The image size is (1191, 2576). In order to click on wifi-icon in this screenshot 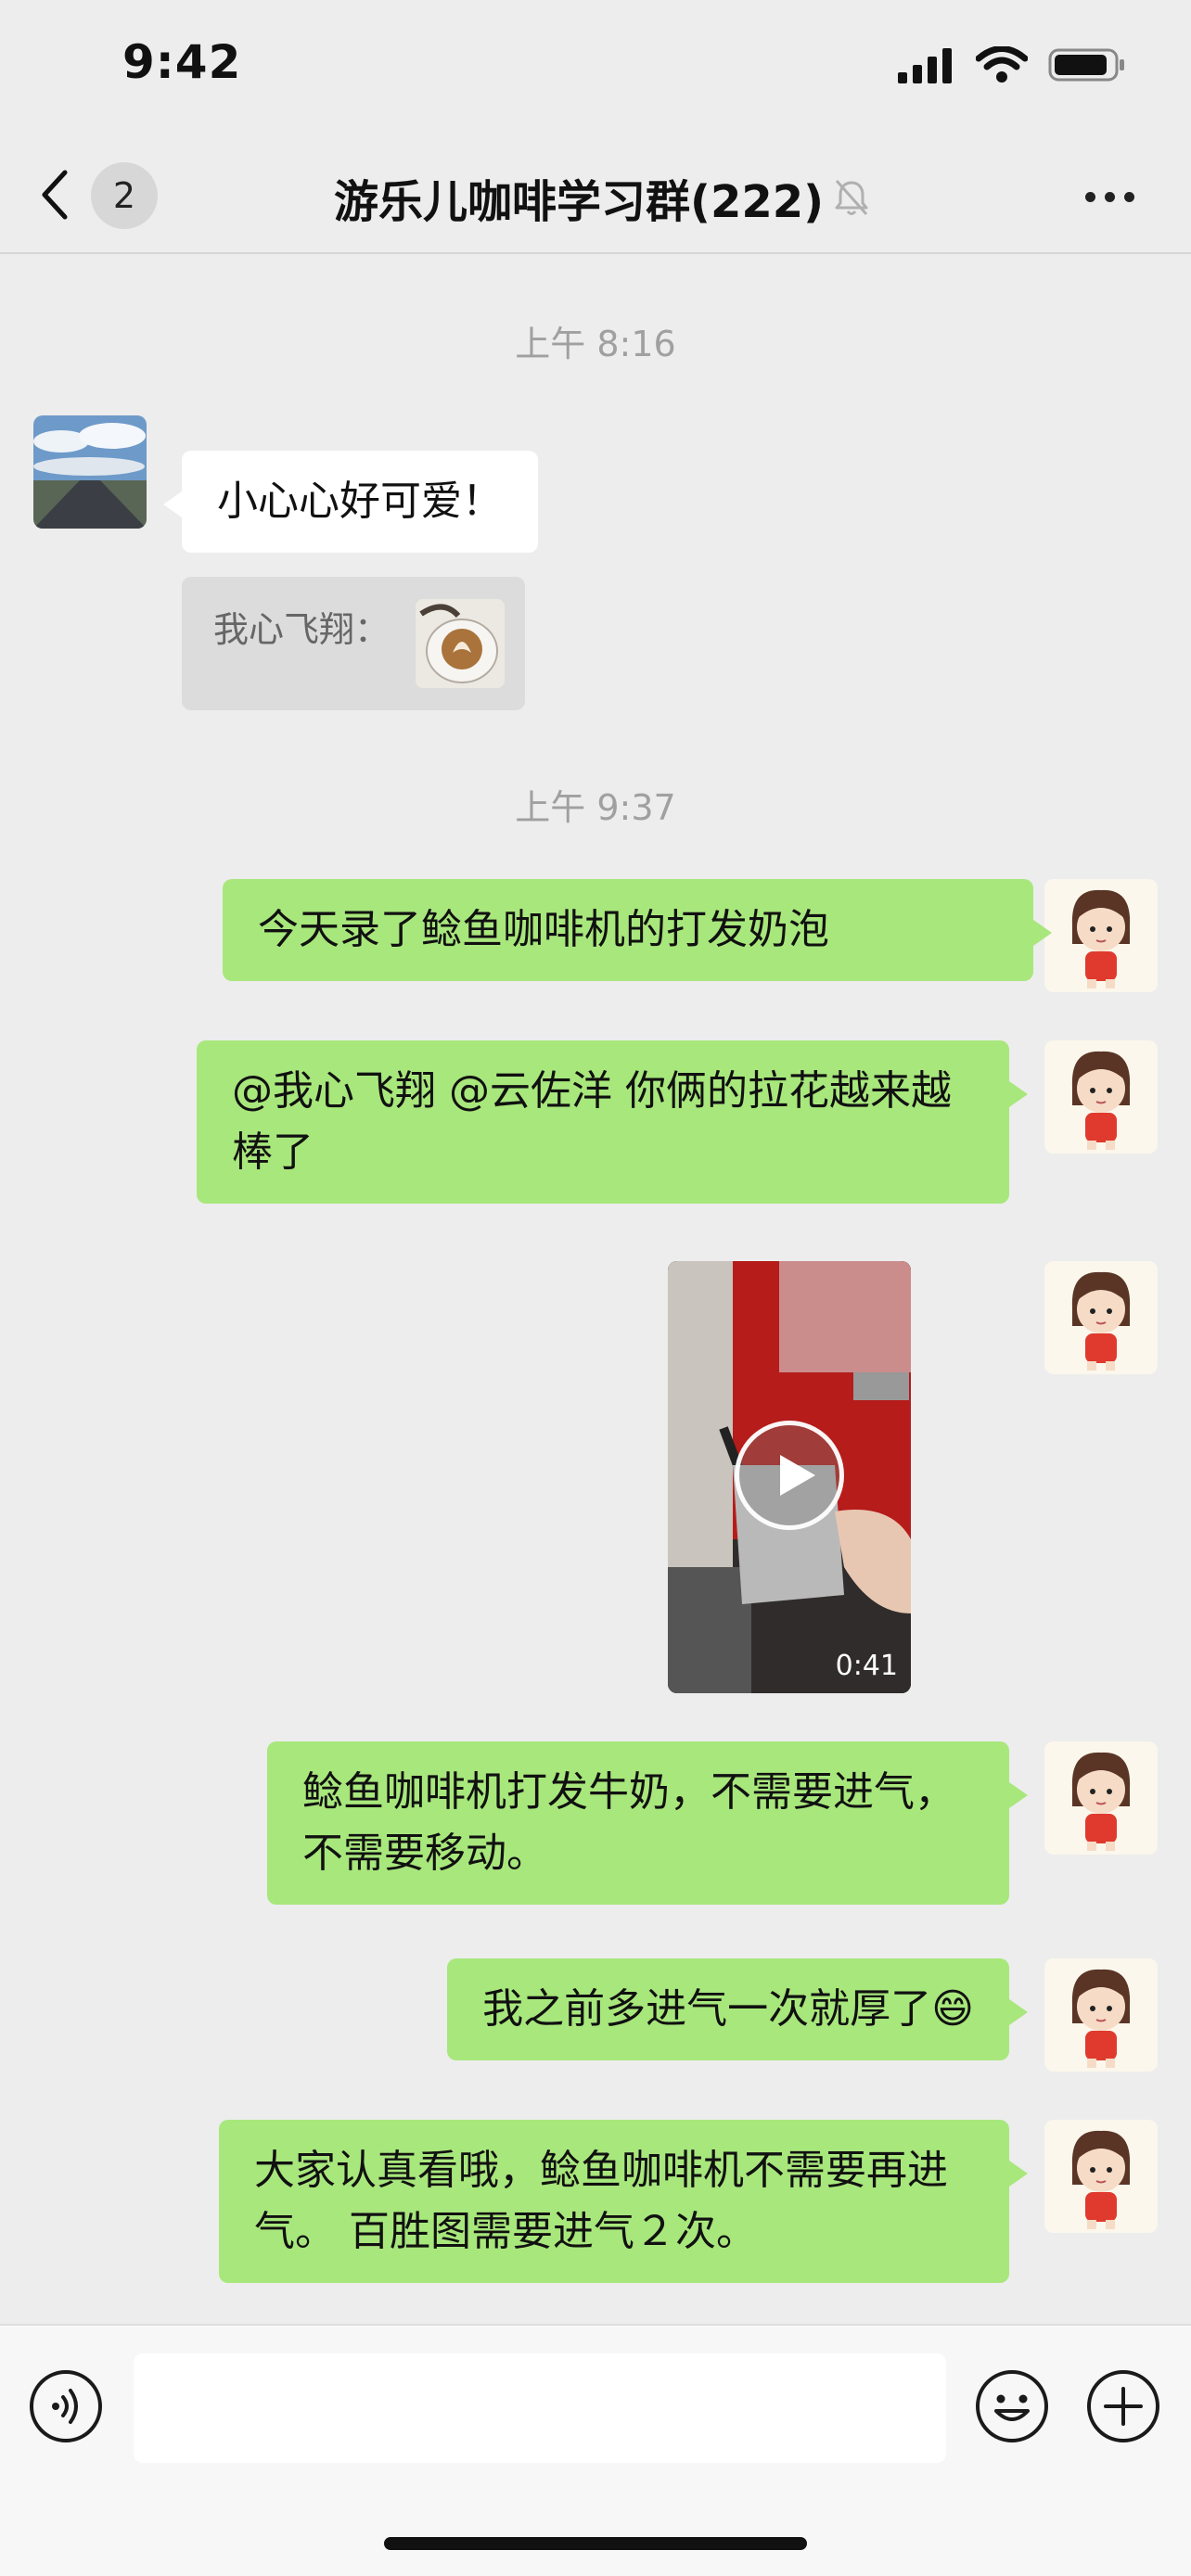, I will do `click(1002, 64)`.